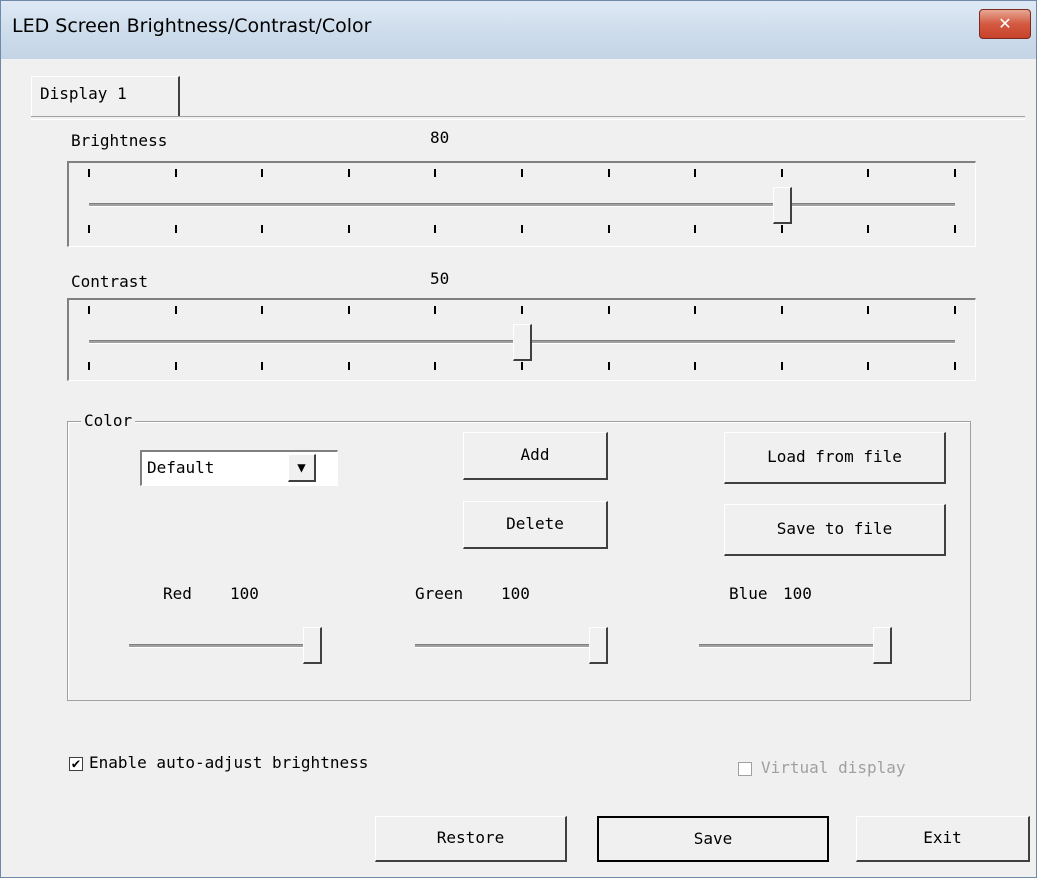 This screenshot has width=1037, height=878. I want to click on brightness-track, so click(522, 205).